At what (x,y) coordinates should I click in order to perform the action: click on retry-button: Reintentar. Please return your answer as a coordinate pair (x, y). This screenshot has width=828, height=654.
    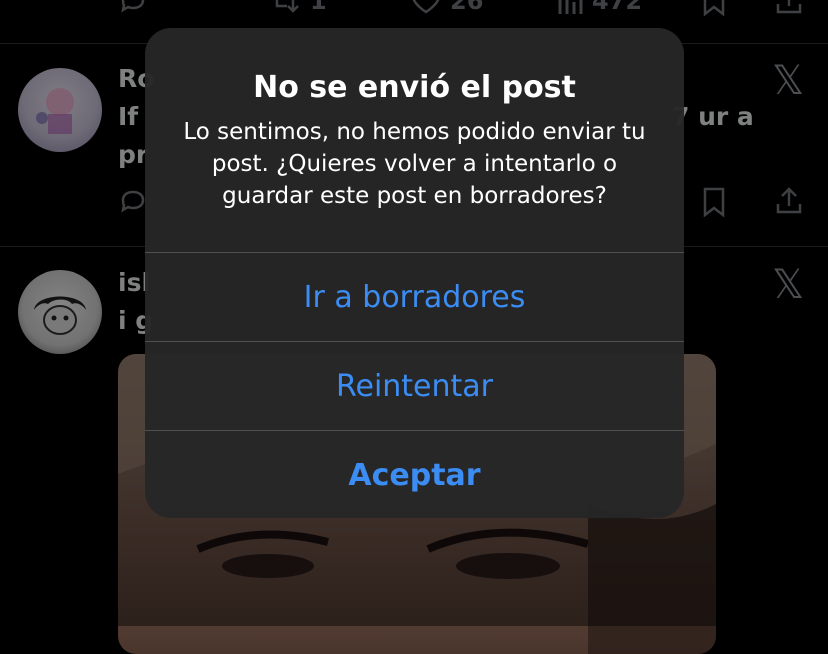
    Looking at the image, I should click on (414, 386).